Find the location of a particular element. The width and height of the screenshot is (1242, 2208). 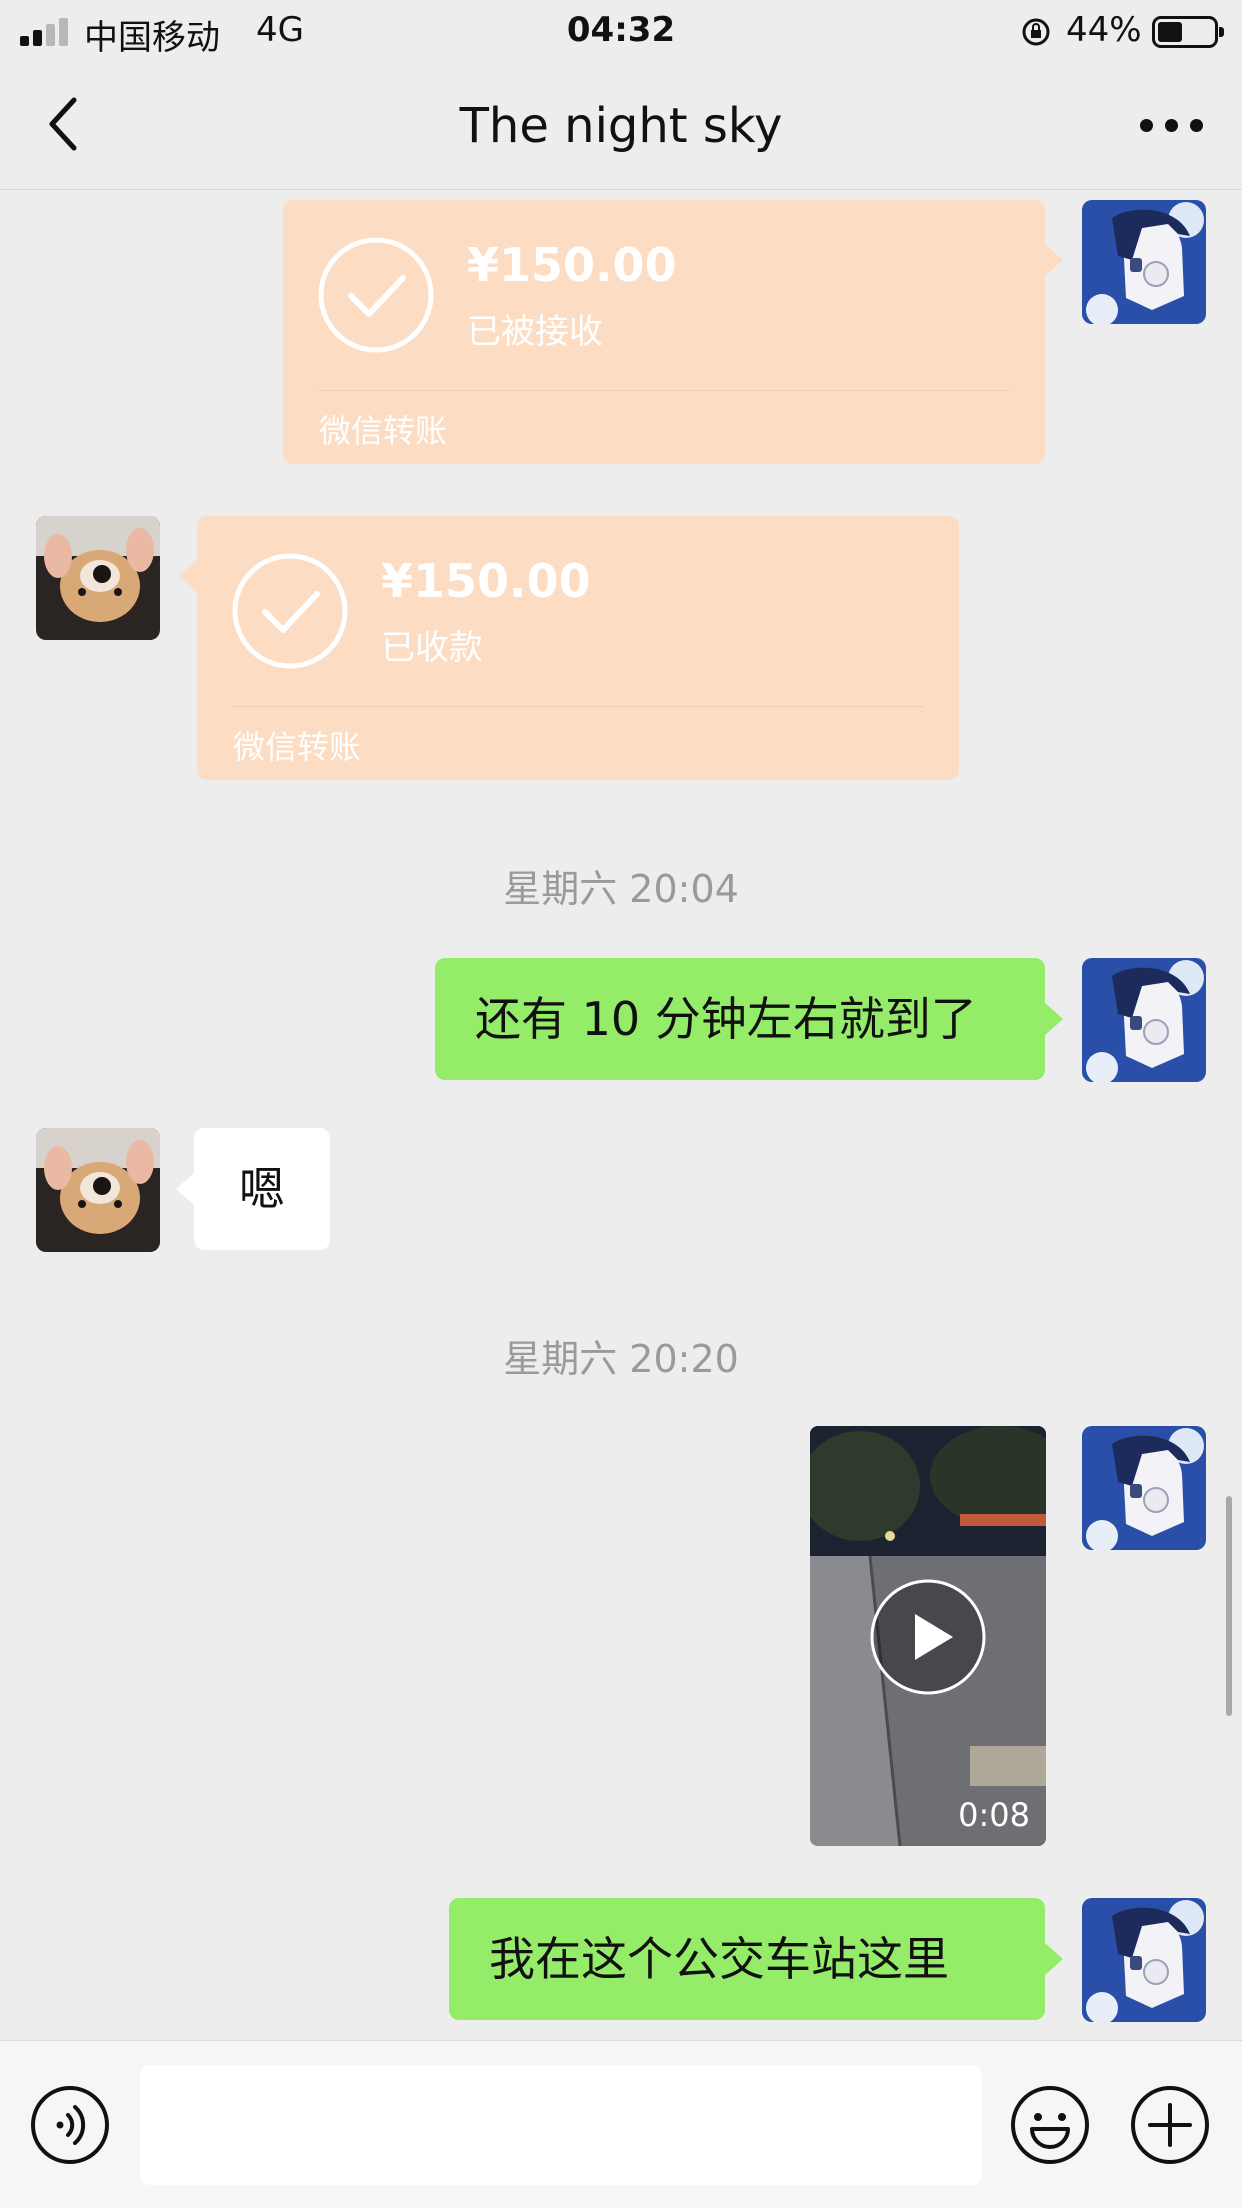

status-time: 04:32 is located at coordinates (621, 30).